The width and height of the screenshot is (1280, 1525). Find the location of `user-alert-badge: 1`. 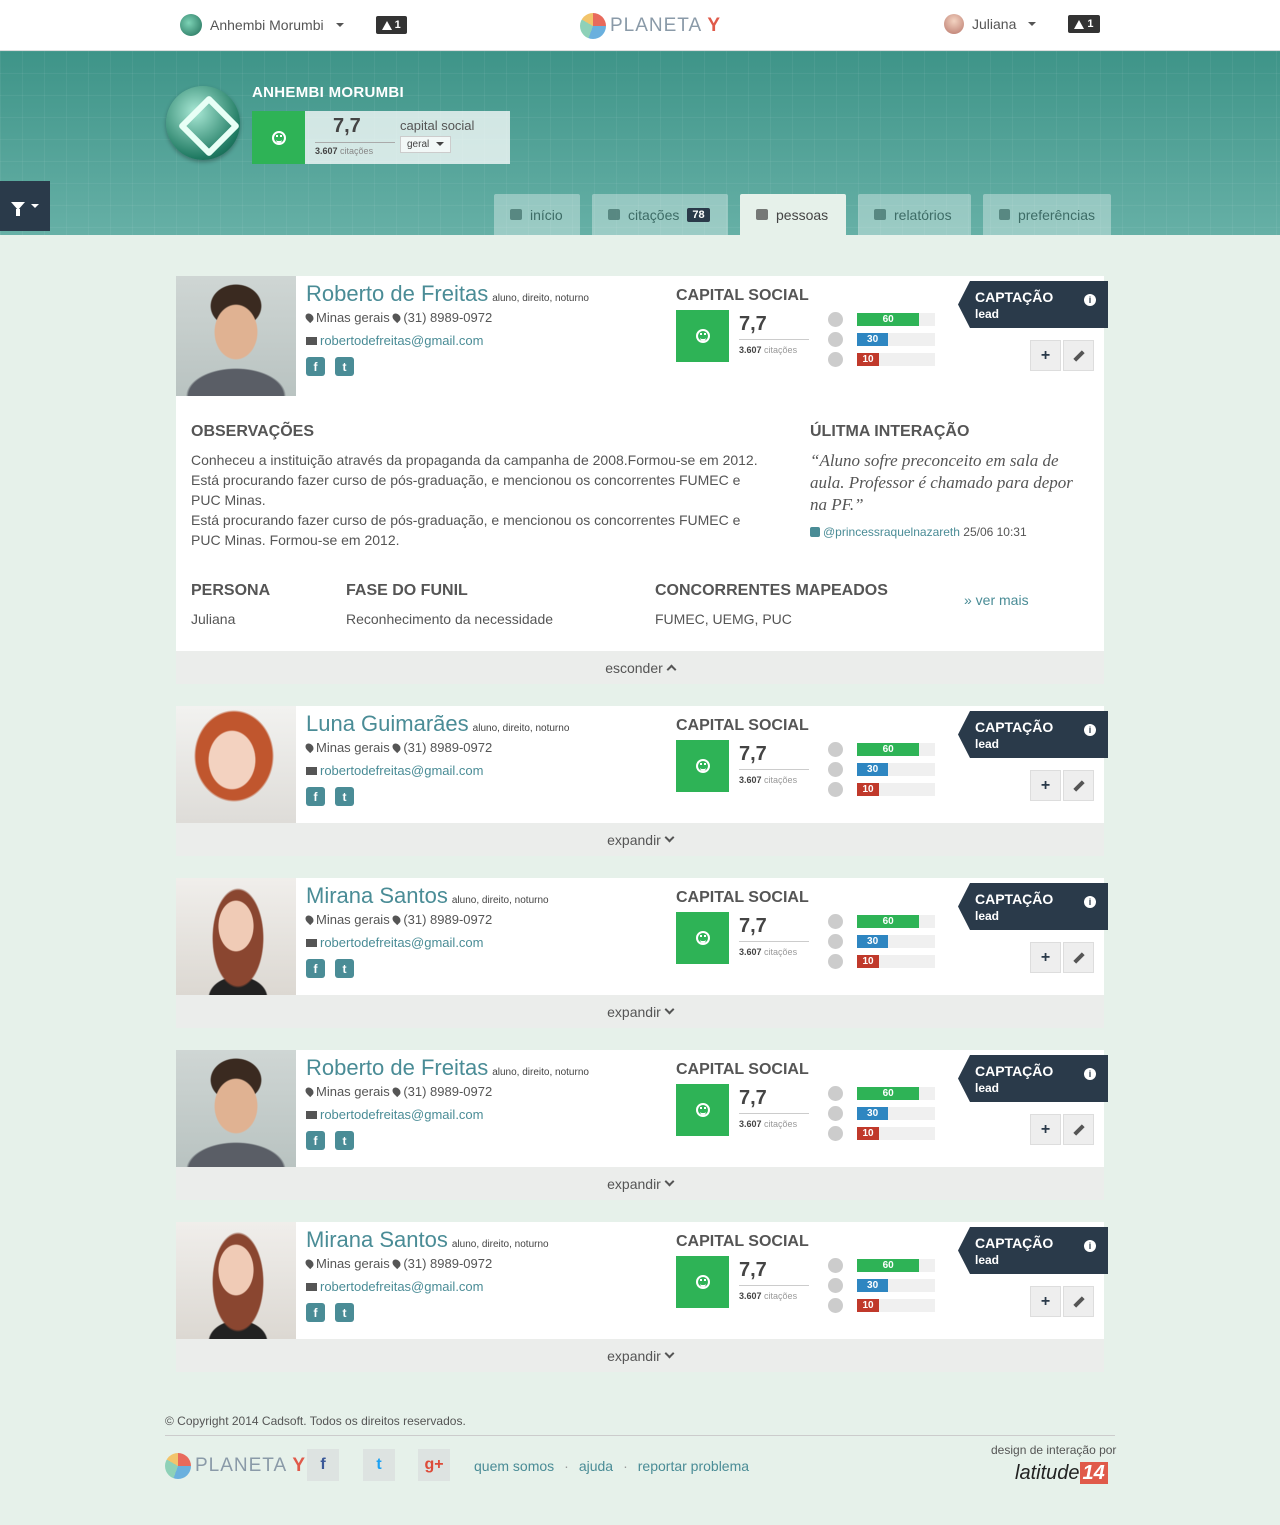

user-alert-badge: 1 is located at coordinates (1084, 24).